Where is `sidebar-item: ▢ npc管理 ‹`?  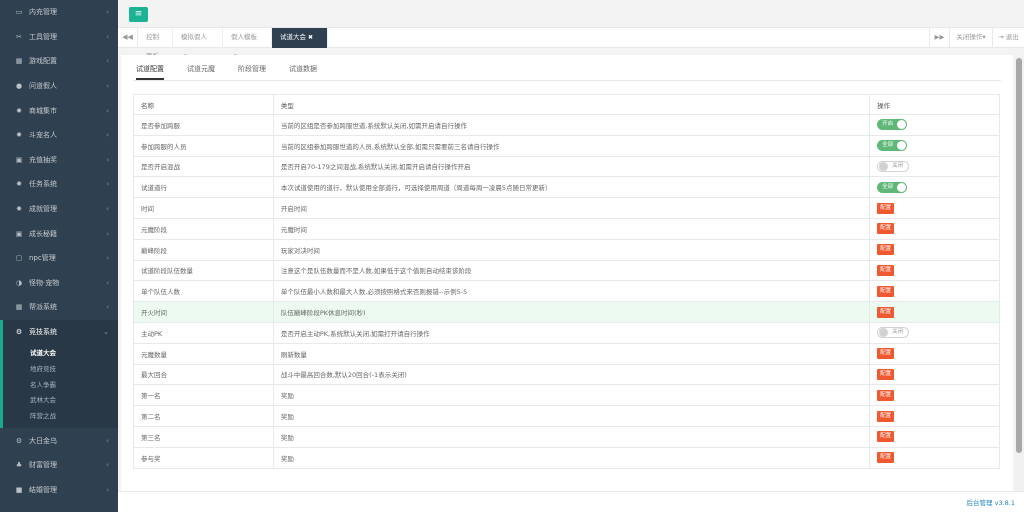
sidebar-item: ▢ npc管理 ‹ is located at coordinates (59, 258).